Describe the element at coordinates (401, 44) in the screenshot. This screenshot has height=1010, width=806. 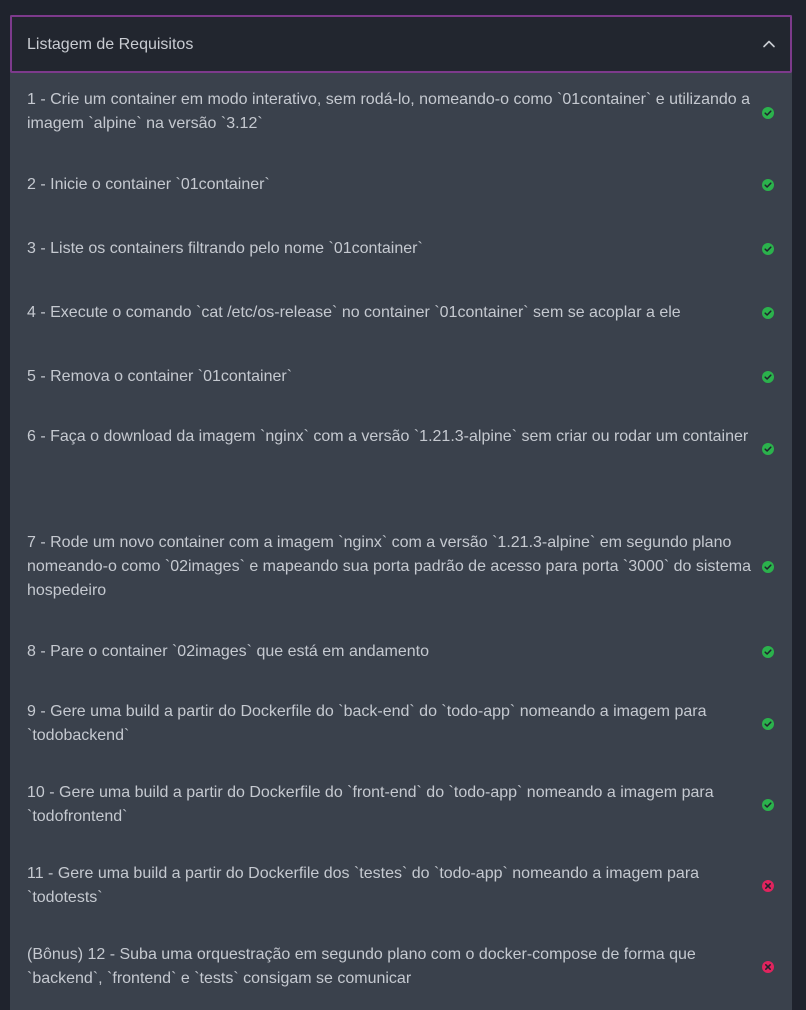
I see `requirements-accordion-header: Listagem de Requisitos` at that location.